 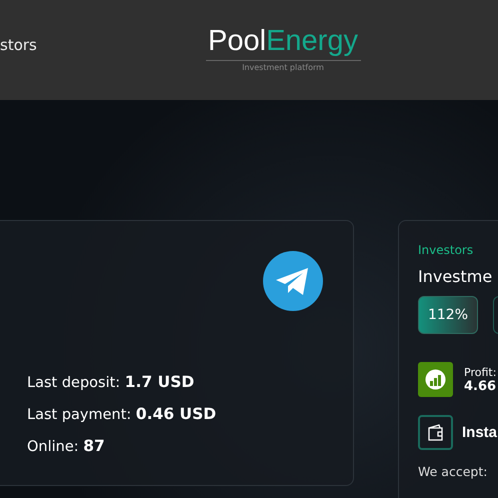 What do you see at coordinates (66, 446) in the screenshot?
I see `stat-line: Online: 87` at bounding box center [66, 446].